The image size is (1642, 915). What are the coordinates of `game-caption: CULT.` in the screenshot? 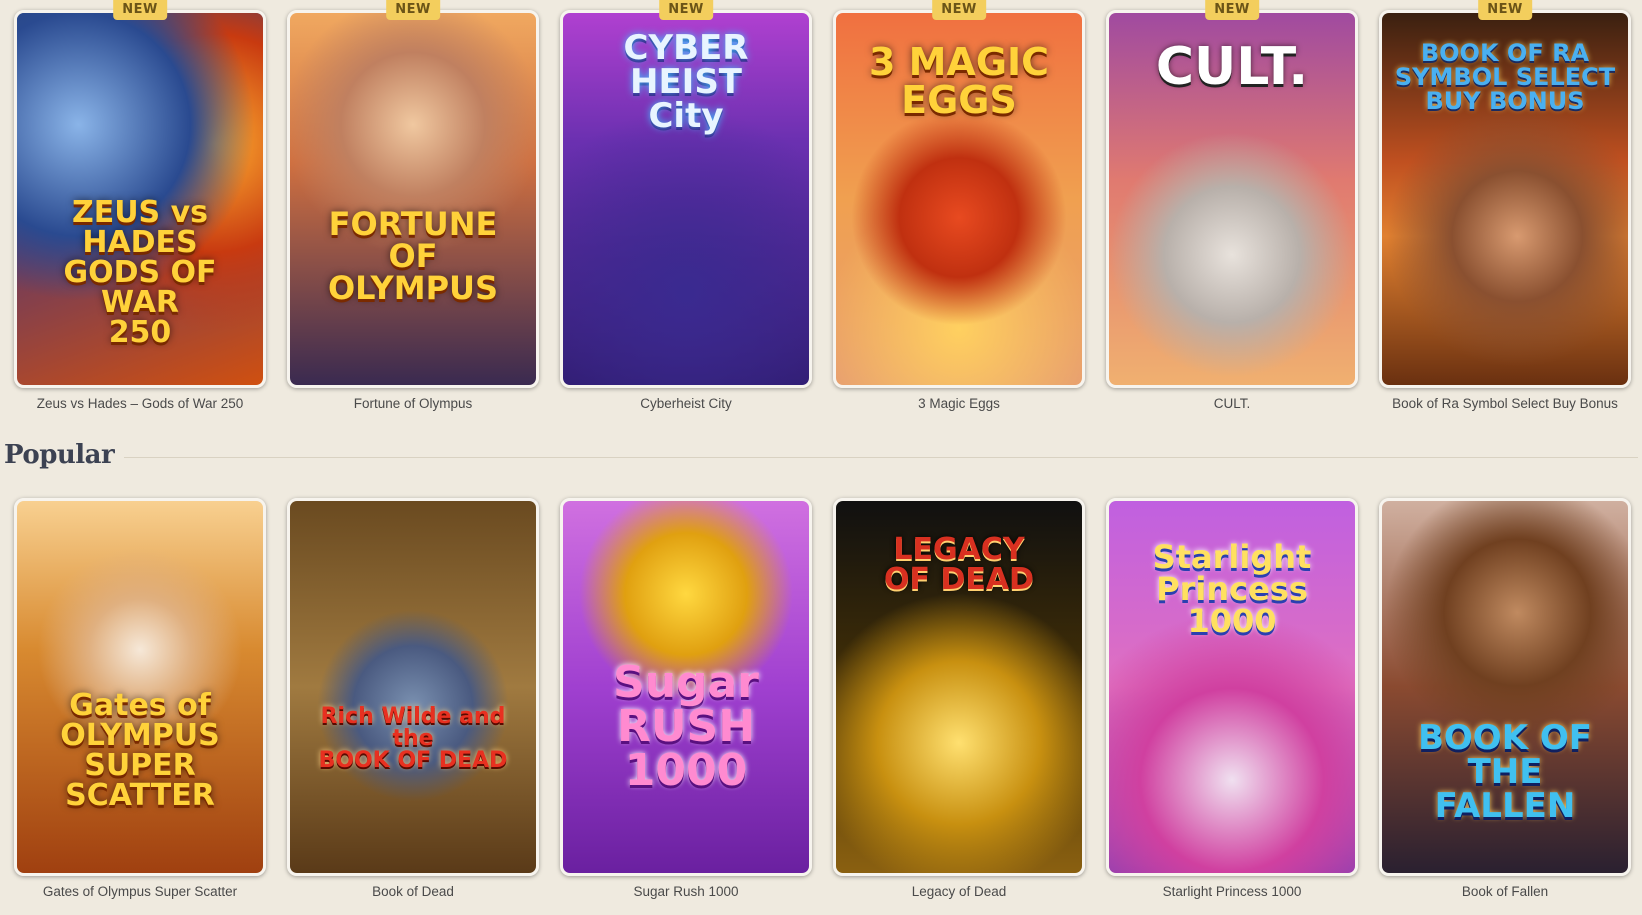 It's located at (1232, 403).